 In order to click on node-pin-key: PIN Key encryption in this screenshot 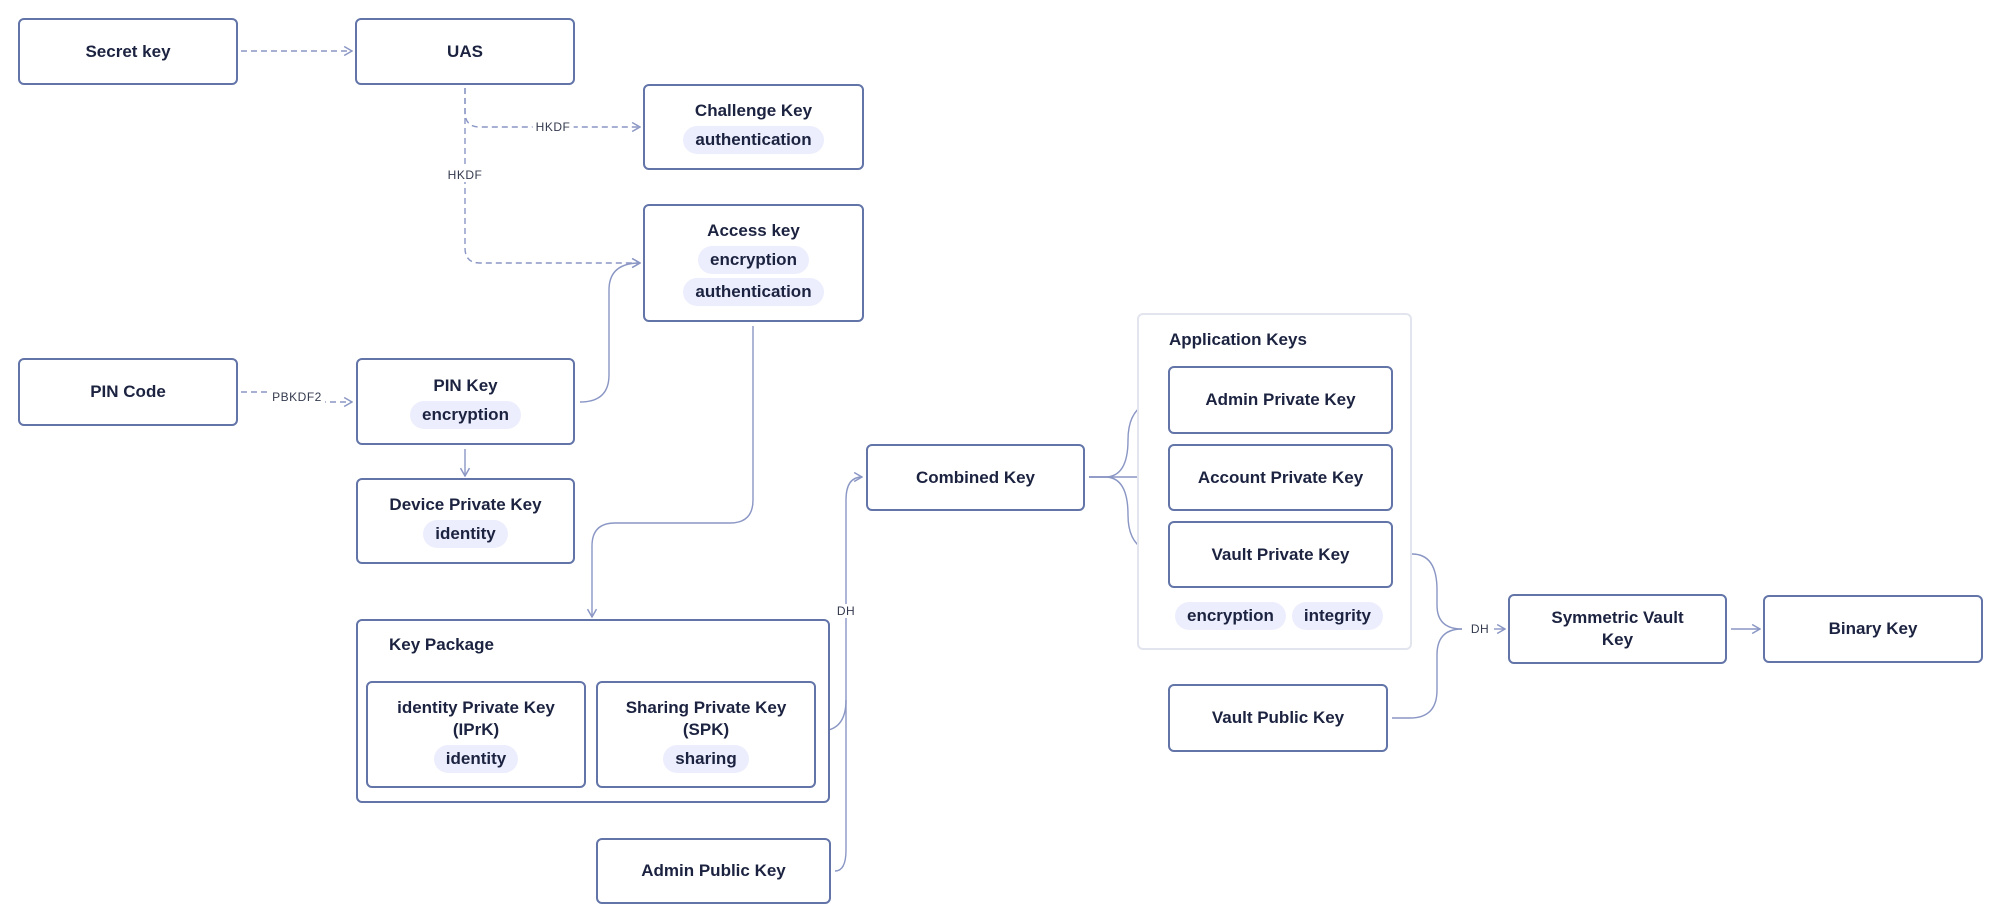, I will do `click(465, 401)`.